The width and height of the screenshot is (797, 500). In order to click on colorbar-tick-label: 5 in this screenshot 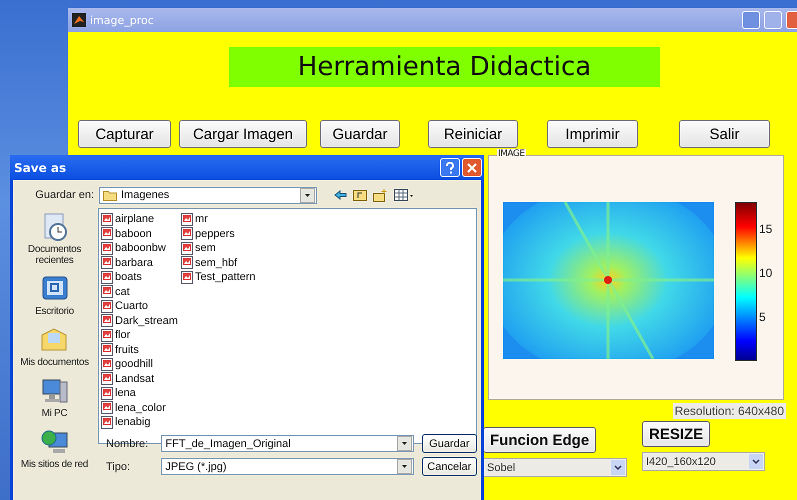, I will do `click(763, 317)`.